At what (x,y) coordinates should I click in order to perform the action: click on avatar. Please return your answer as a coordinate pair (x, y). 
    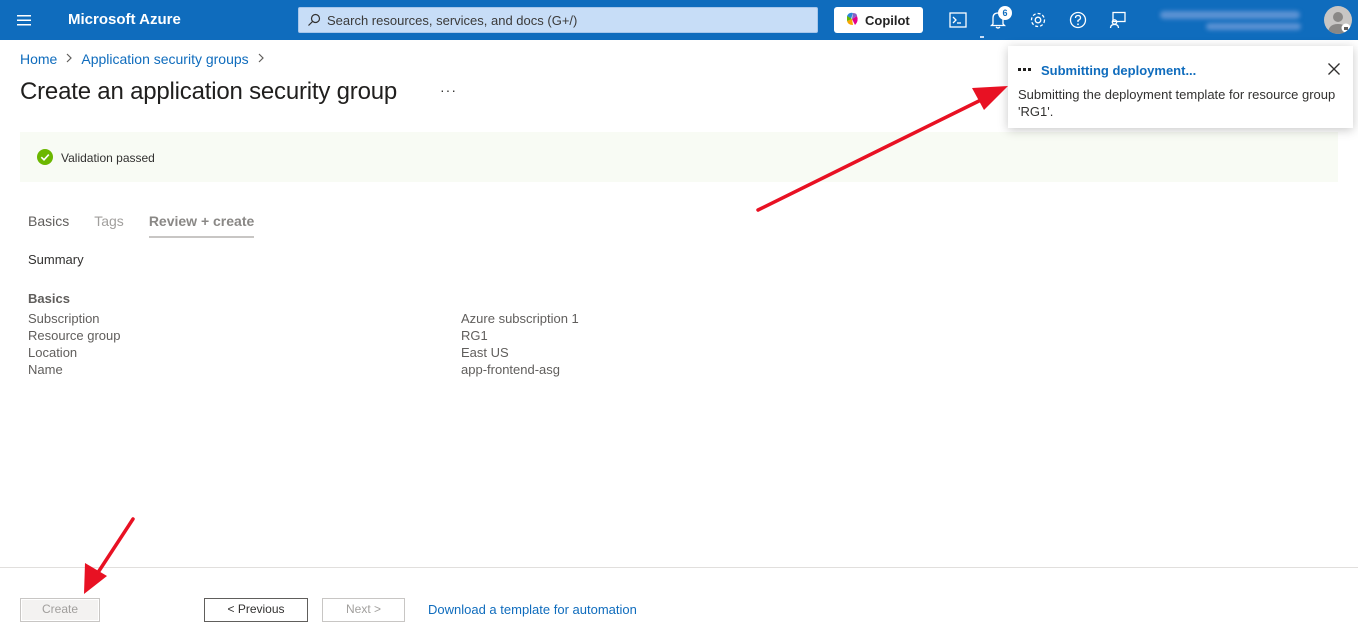
    Looking at the image, I should click on (1338, 20).